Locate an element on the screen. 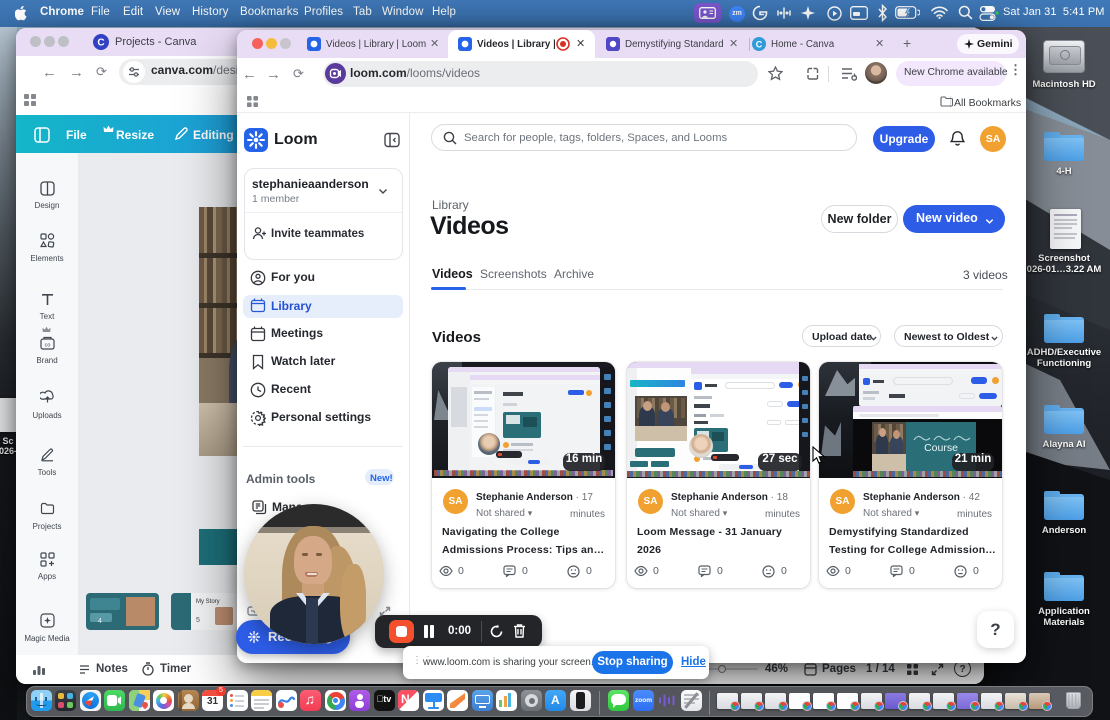 This screenshot has height=720, width=1110. svg-text: co is located at coordinates (48, 346).